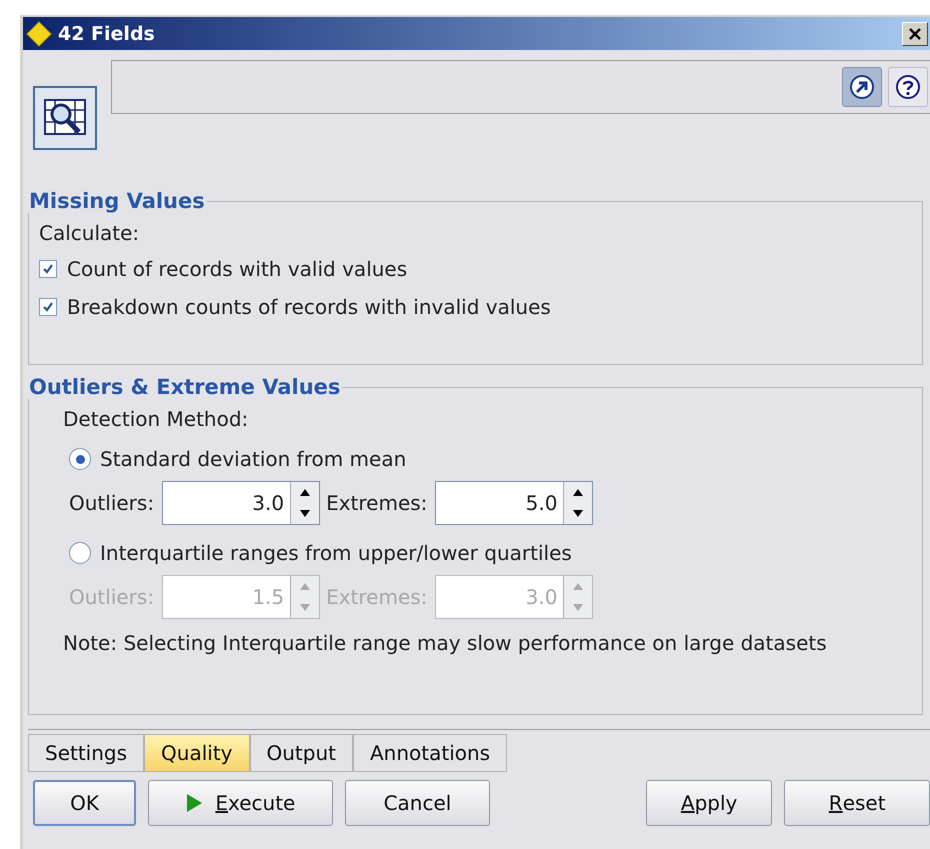  What do you see at coordinates (475, 269) in the screenshot?
I see `checkbox-option: Count of records with valid values` at bounding box center [475, 269].